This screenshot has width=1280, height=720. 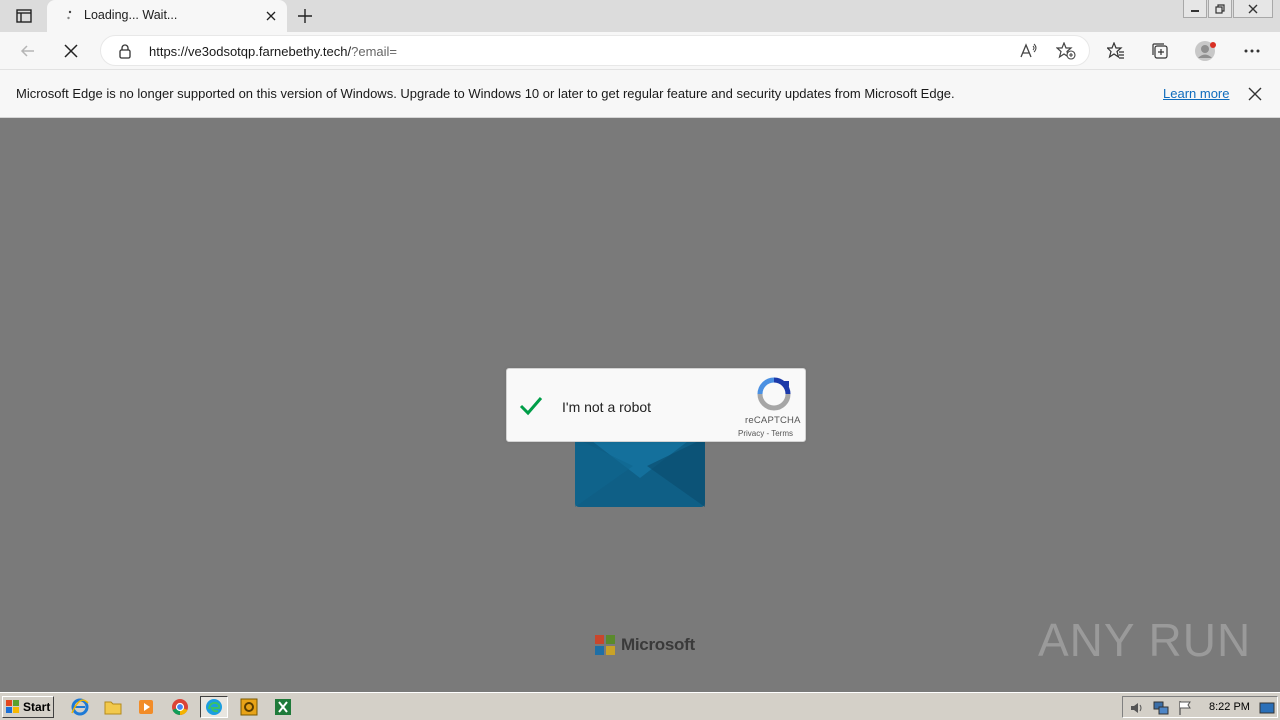 What do you see at coordinates (1267, 708) in the screenshot?
I see `show-desktop-icon` at bounding box center [1267, 708].